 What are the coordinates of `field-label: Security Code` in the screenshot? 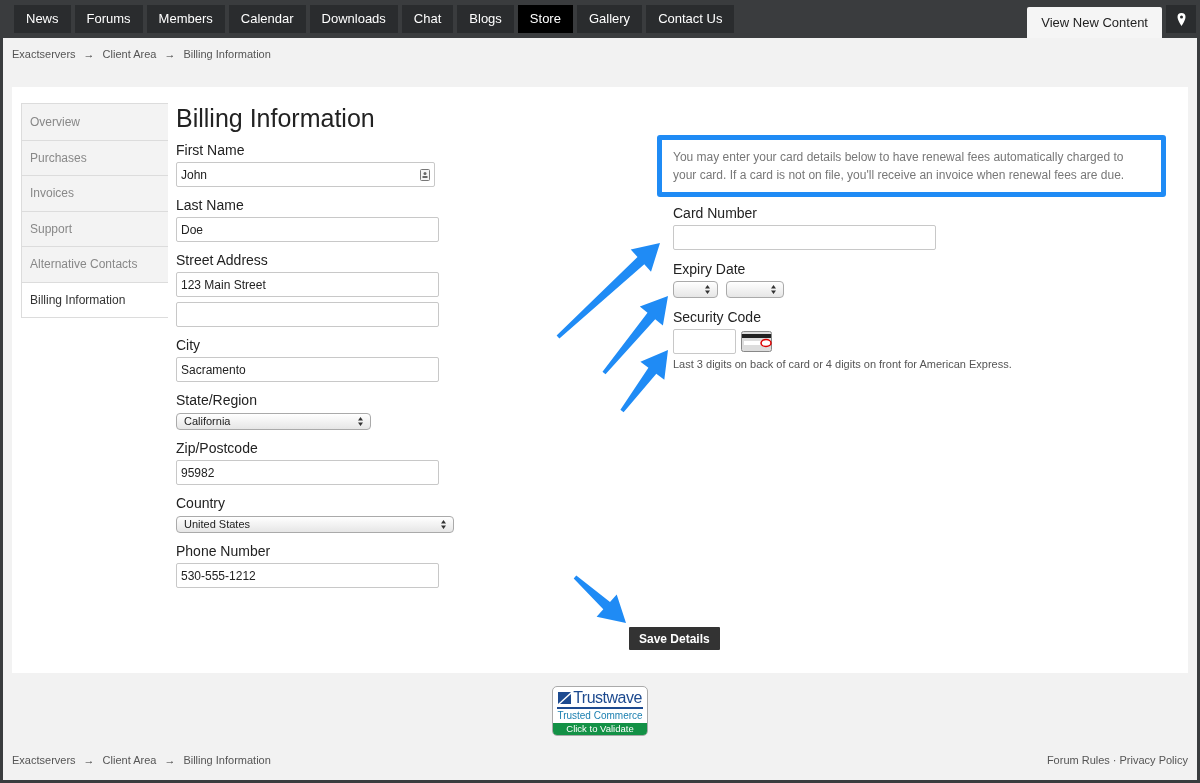 It's located at (717, 317).